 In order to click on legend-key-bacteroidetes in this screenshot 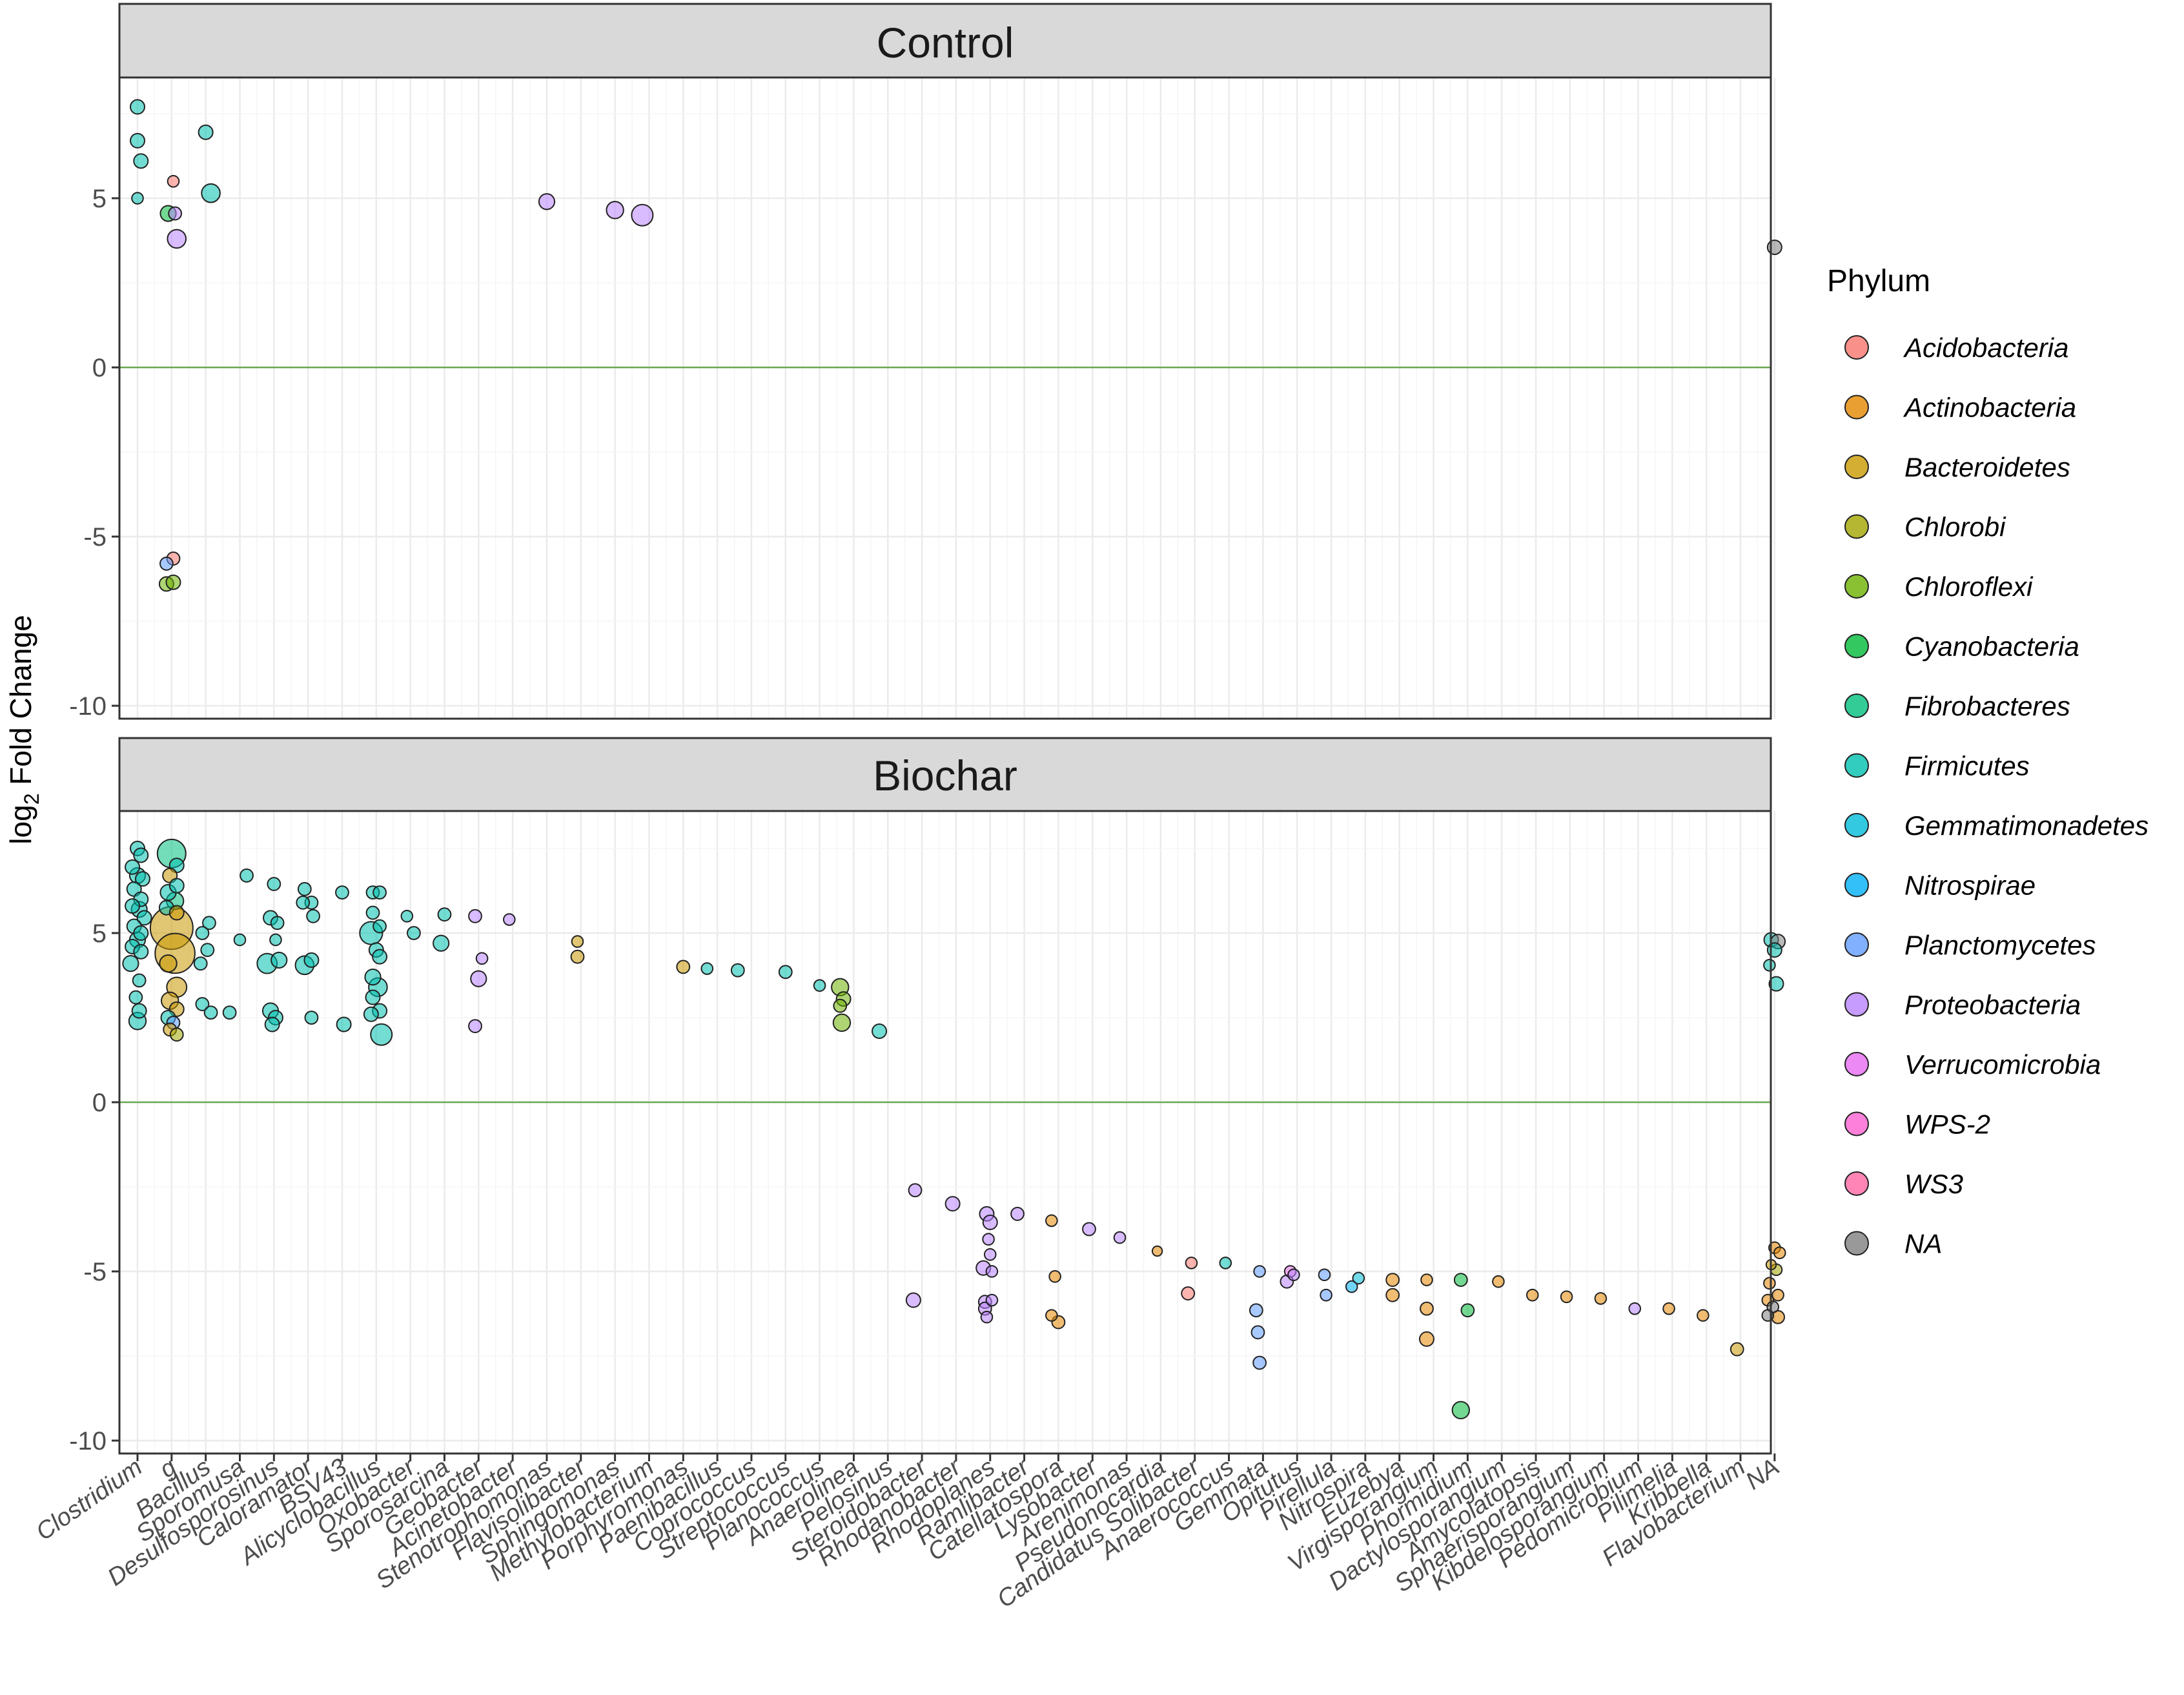, I will do `click(1857, 467)`.